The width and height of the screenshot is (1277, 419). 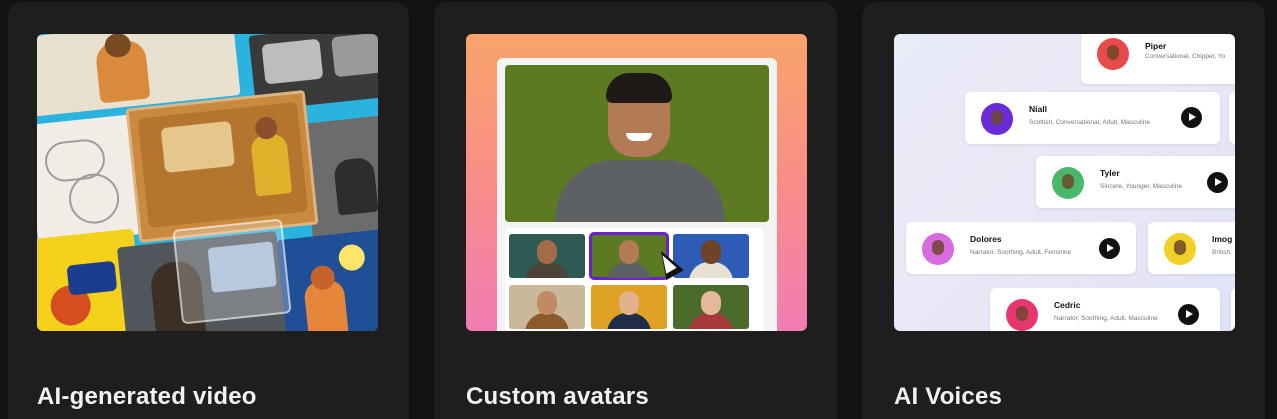 I want to click on voice-name: Imog, so click(x=1222, y=239).